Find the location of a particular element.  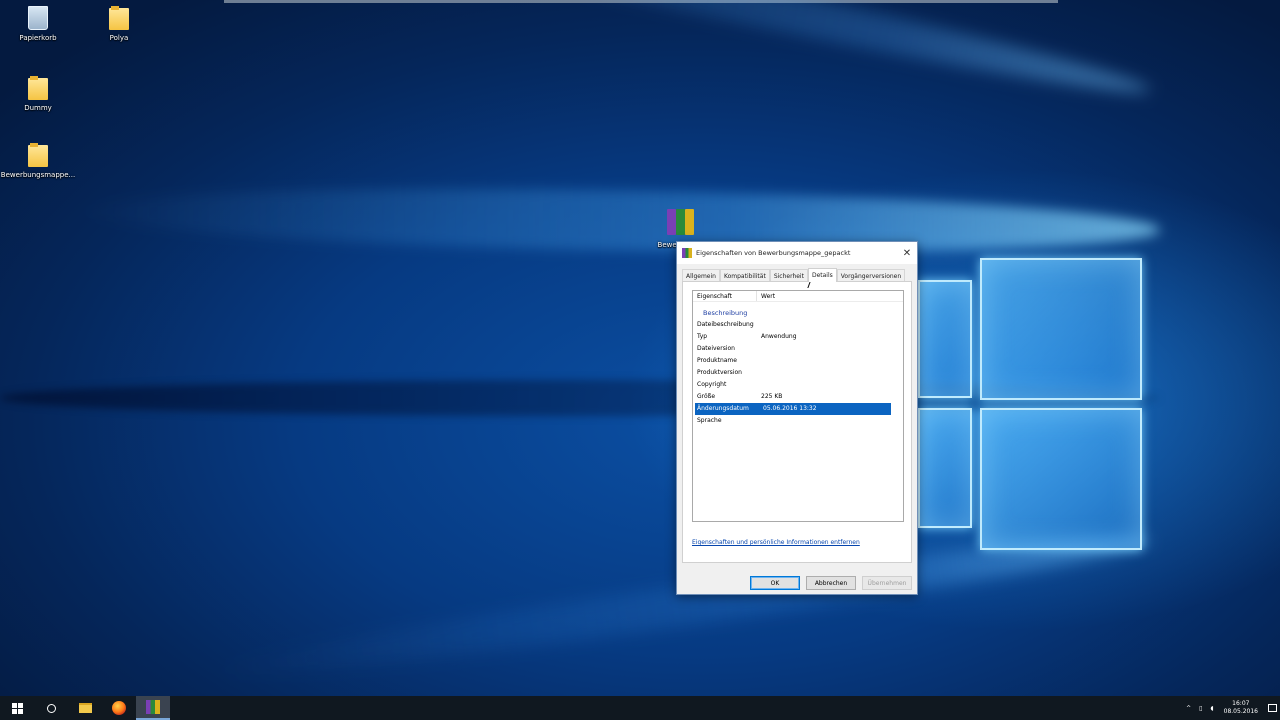

property-name: Sprache is located at coordinates (709, 420).